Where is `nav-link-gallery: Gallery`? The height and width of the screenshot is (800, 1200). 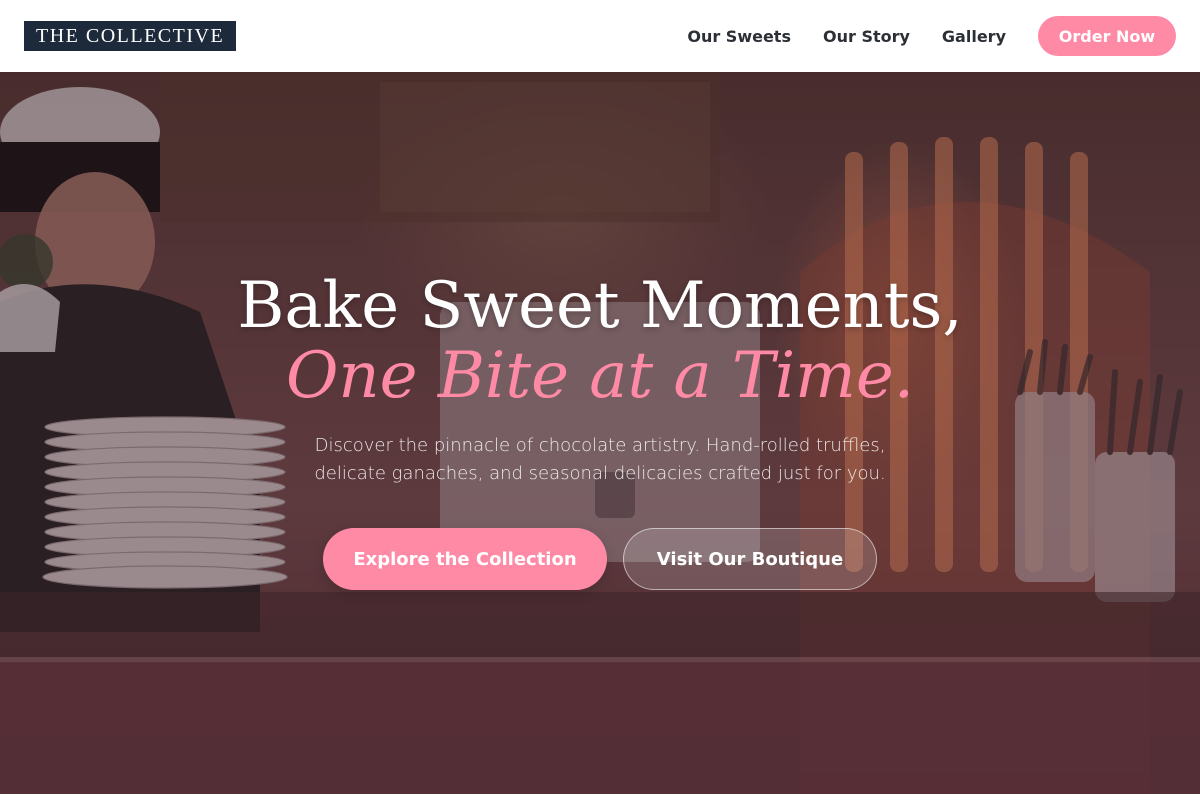 nav-link-gallery: Gallery is located at coordinates (974, 36).